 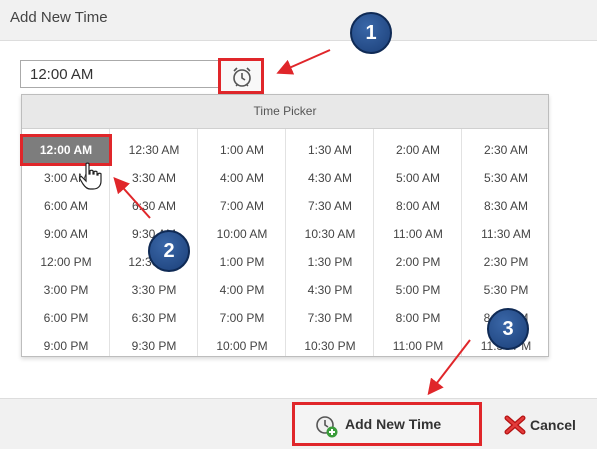 What do you see at coordinates (449, 367) in the screenshot?
I see `arrow-to-add-button` at bounding box center [449, 367].